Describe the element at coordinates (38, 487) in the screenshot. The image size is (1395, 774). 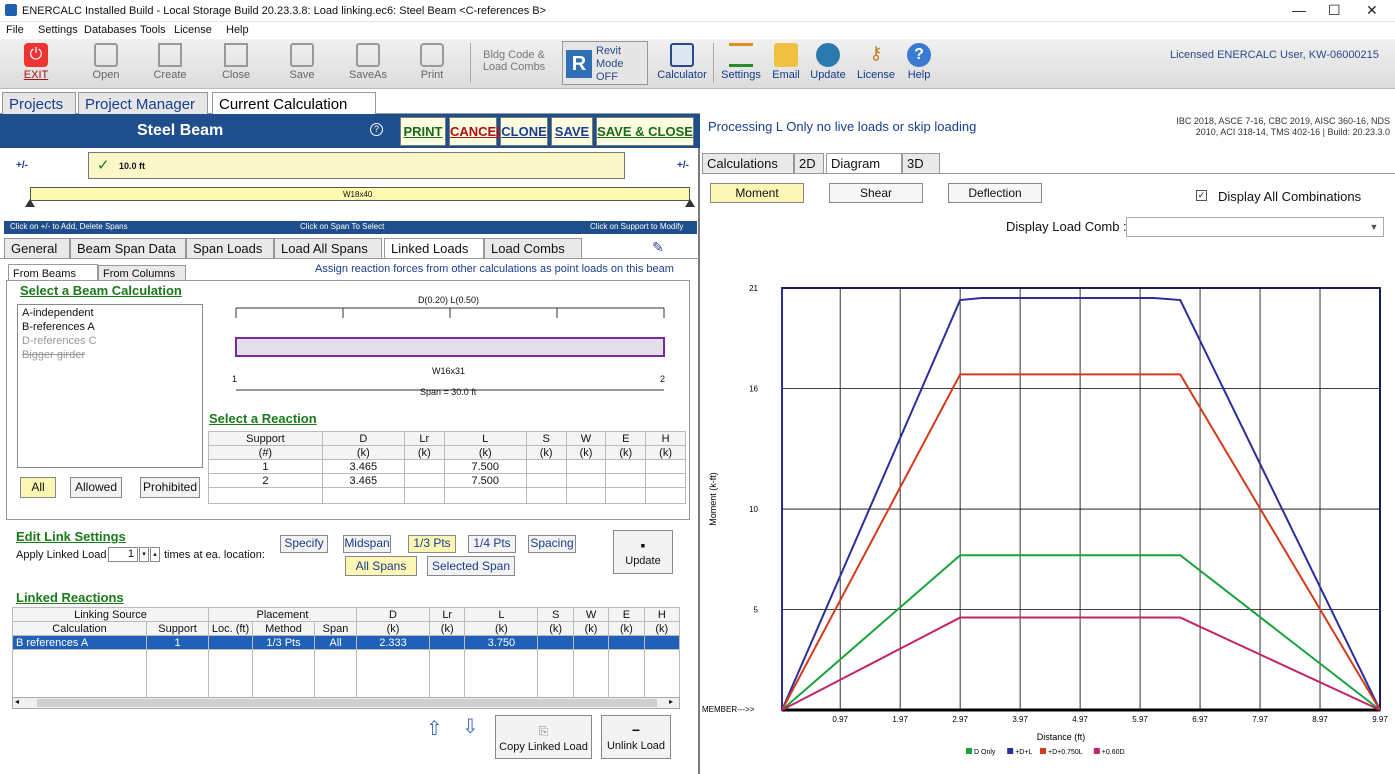
I see `filter-all-button: All` at that location.